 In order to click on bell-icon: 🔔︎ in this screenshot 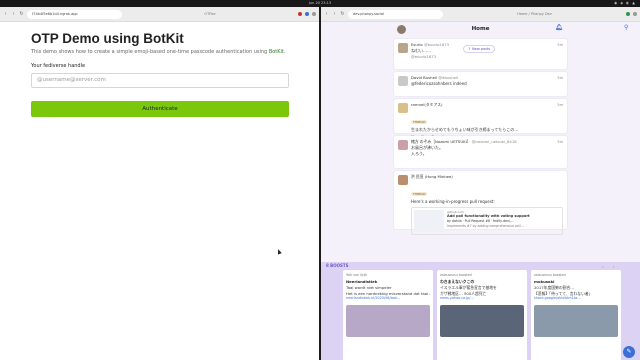, I will do `click(559, 27)`.